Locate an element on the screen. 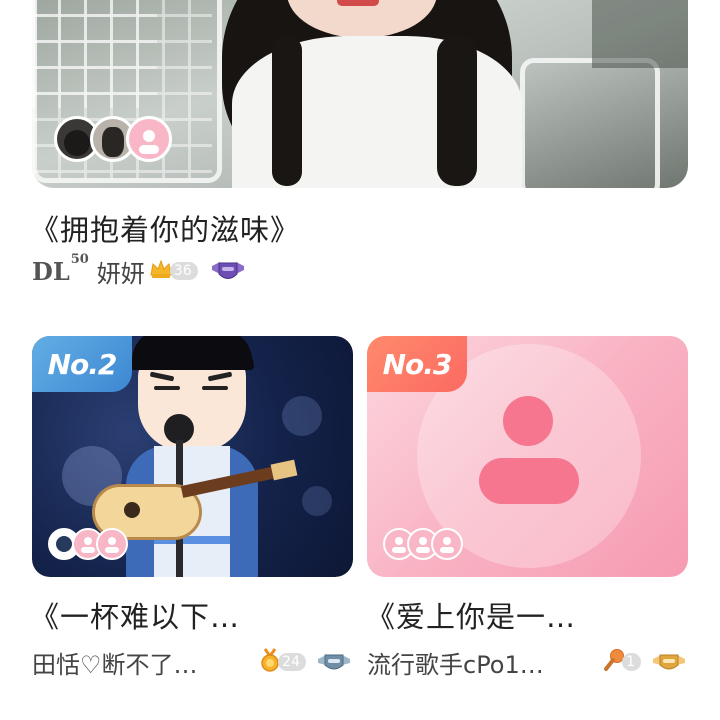 The width and height of the screenshot is (720, 720). song-cover-image: No.2 is located at coordinates (192, 456).